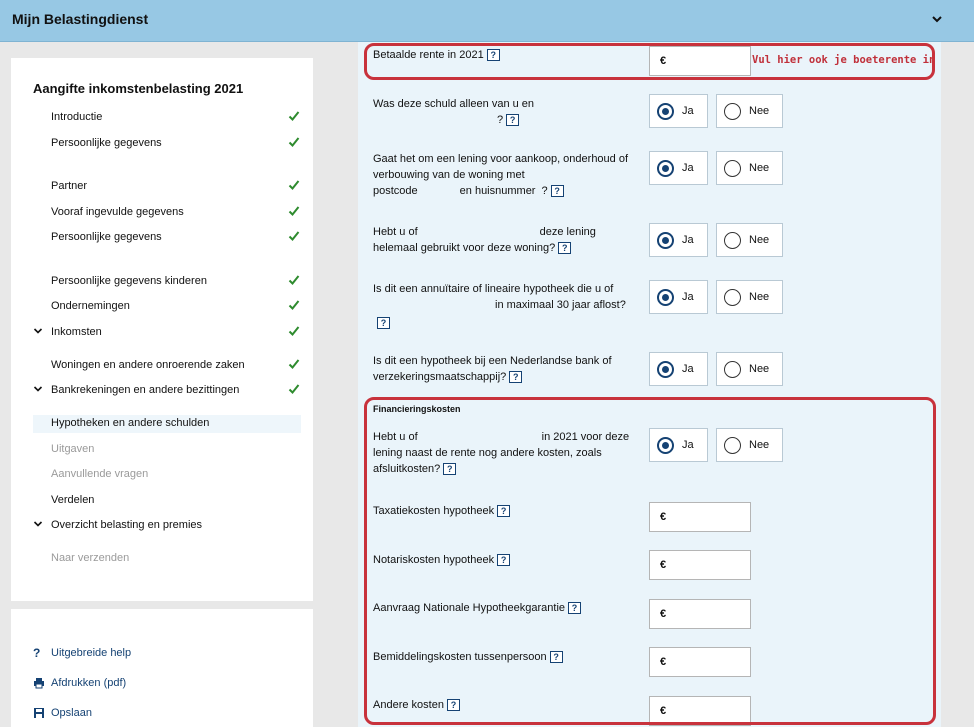 This screenshot has width=974, height=727. Describe the element at coordinates (138, 88) in the screenshot. I see `sidebar-heading: Aangifte inkomstenbelasting 2021` at that location.